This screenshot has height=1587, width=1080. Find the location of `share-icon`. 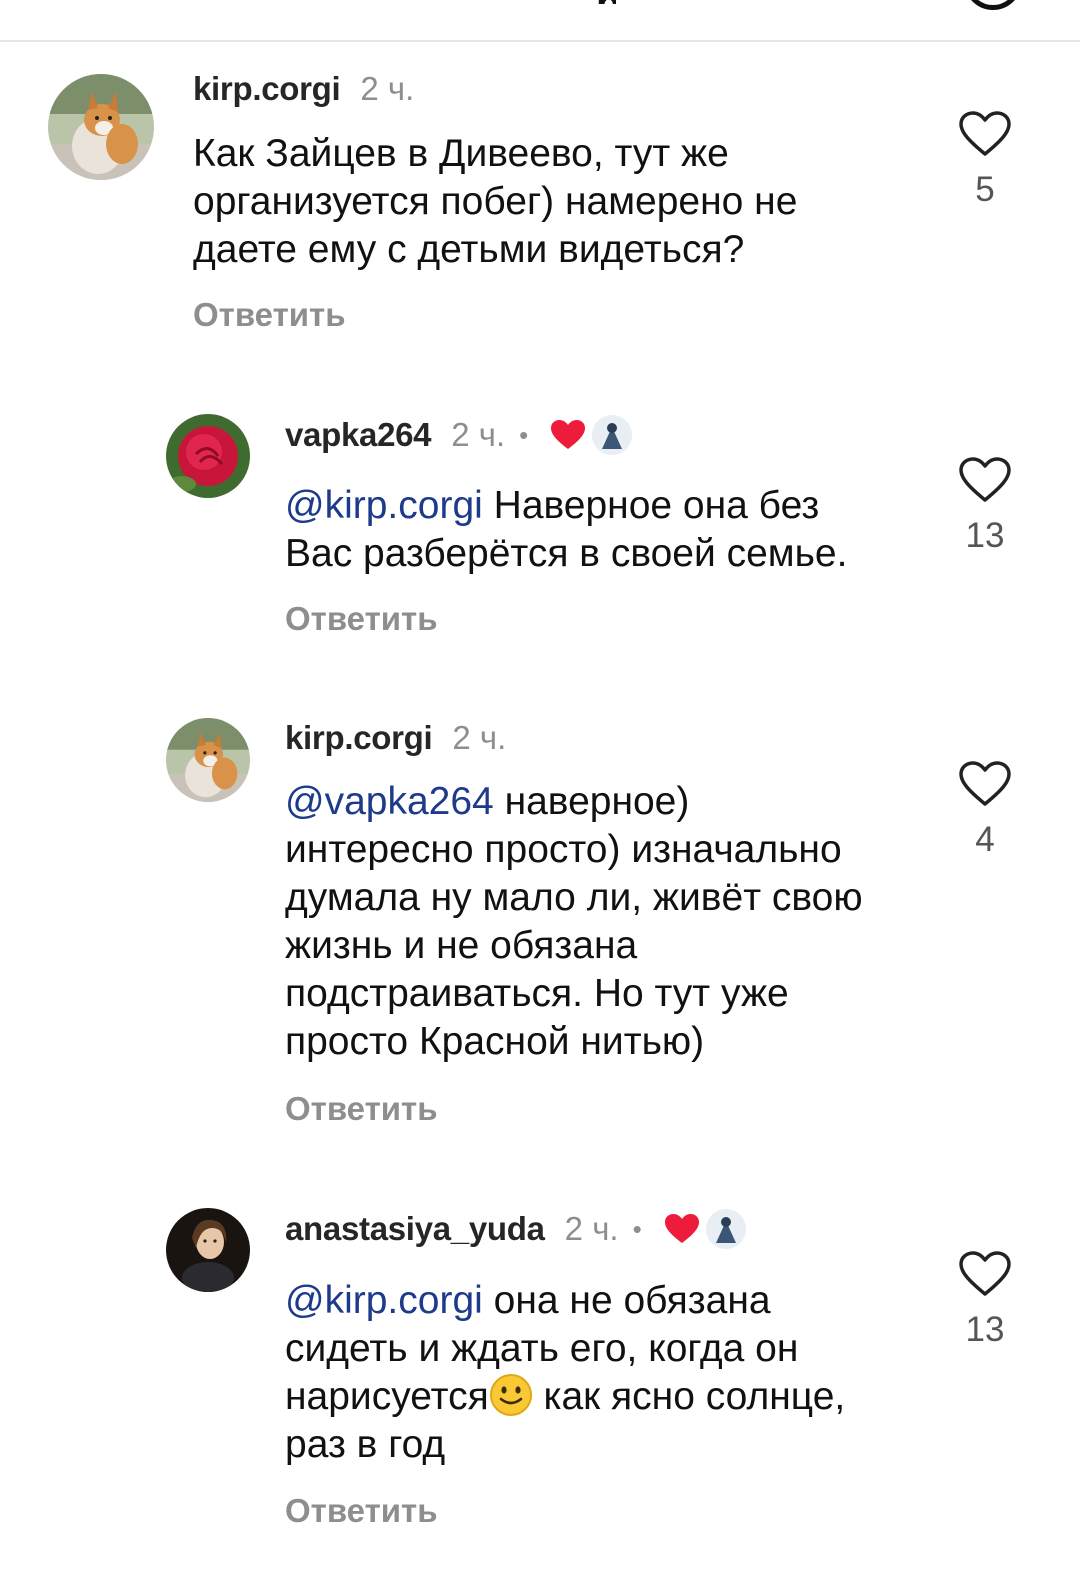

share-icon is located at coordinates (993, 5).